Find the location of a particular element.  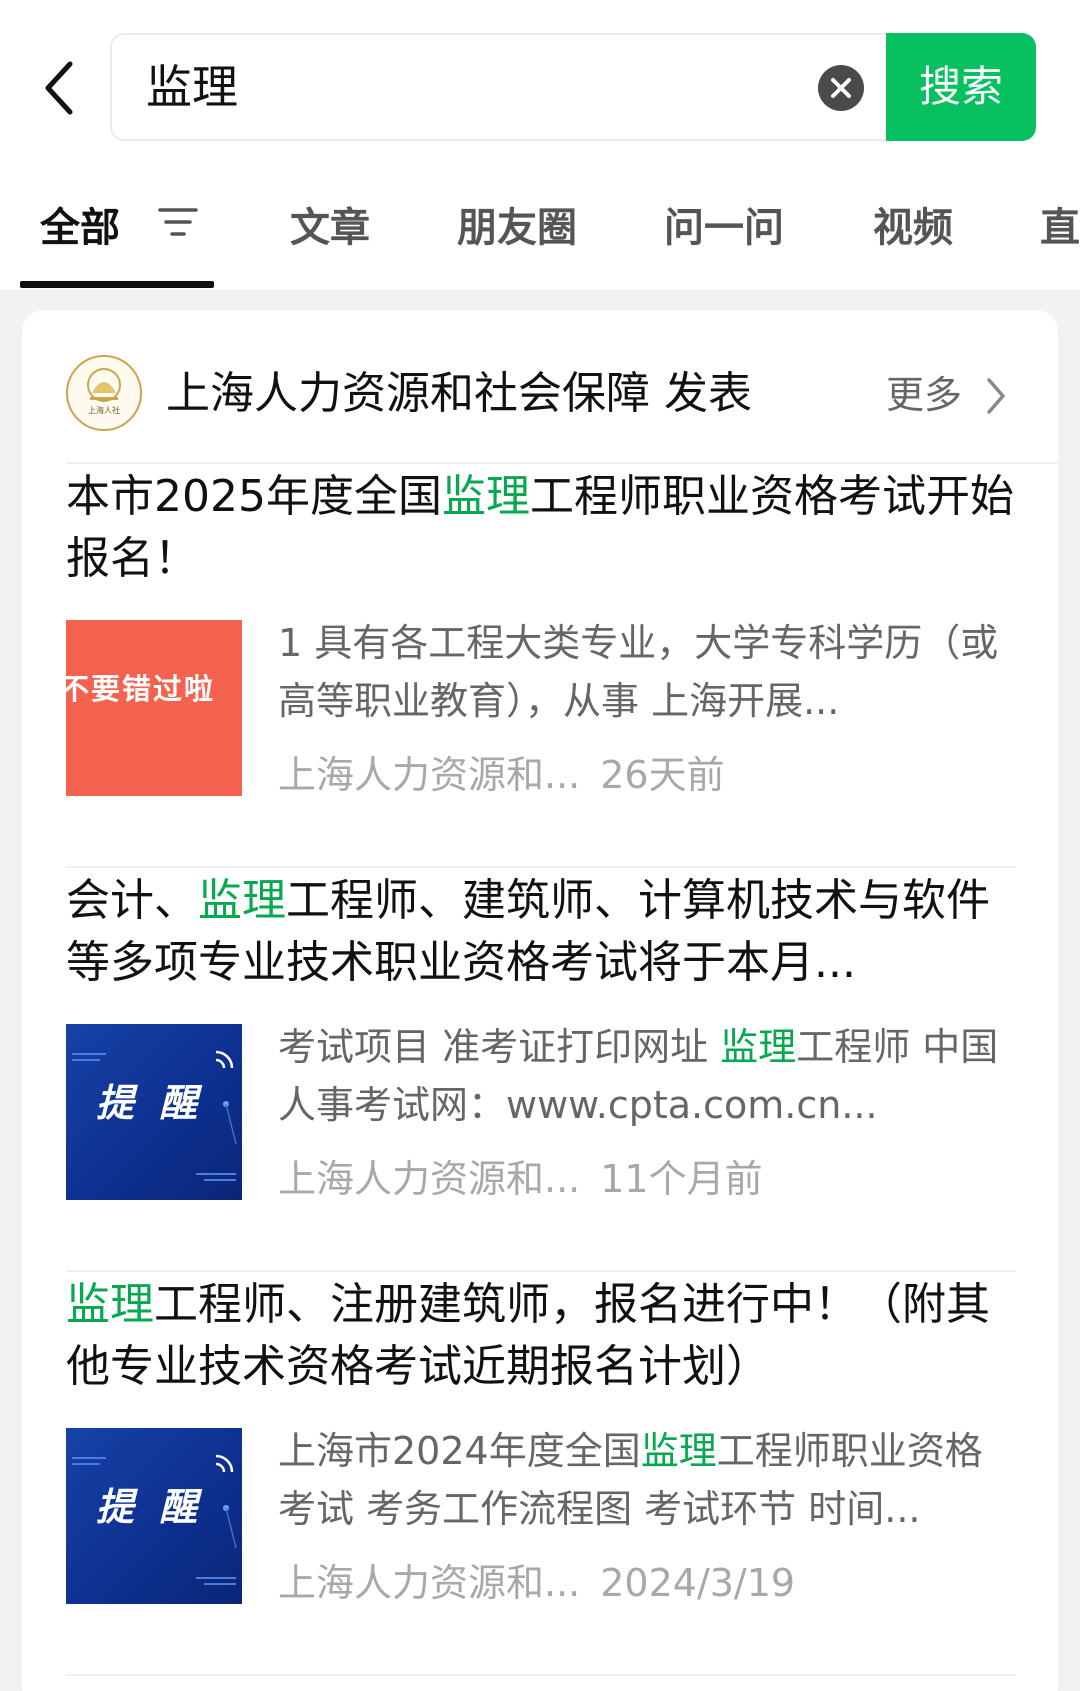

emblem-icon is located at coordinates (104, 385).